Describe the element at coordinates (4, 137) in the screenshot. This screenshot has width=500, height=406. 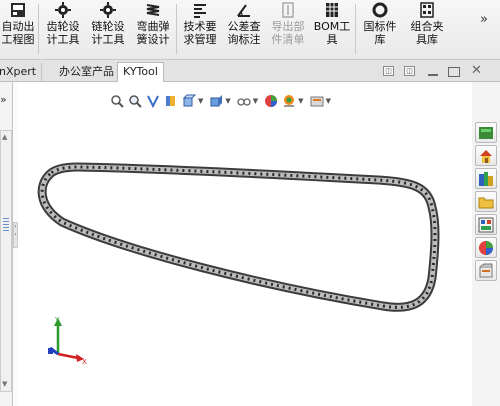
I see `scroll-up-icon: ▲` at that location.